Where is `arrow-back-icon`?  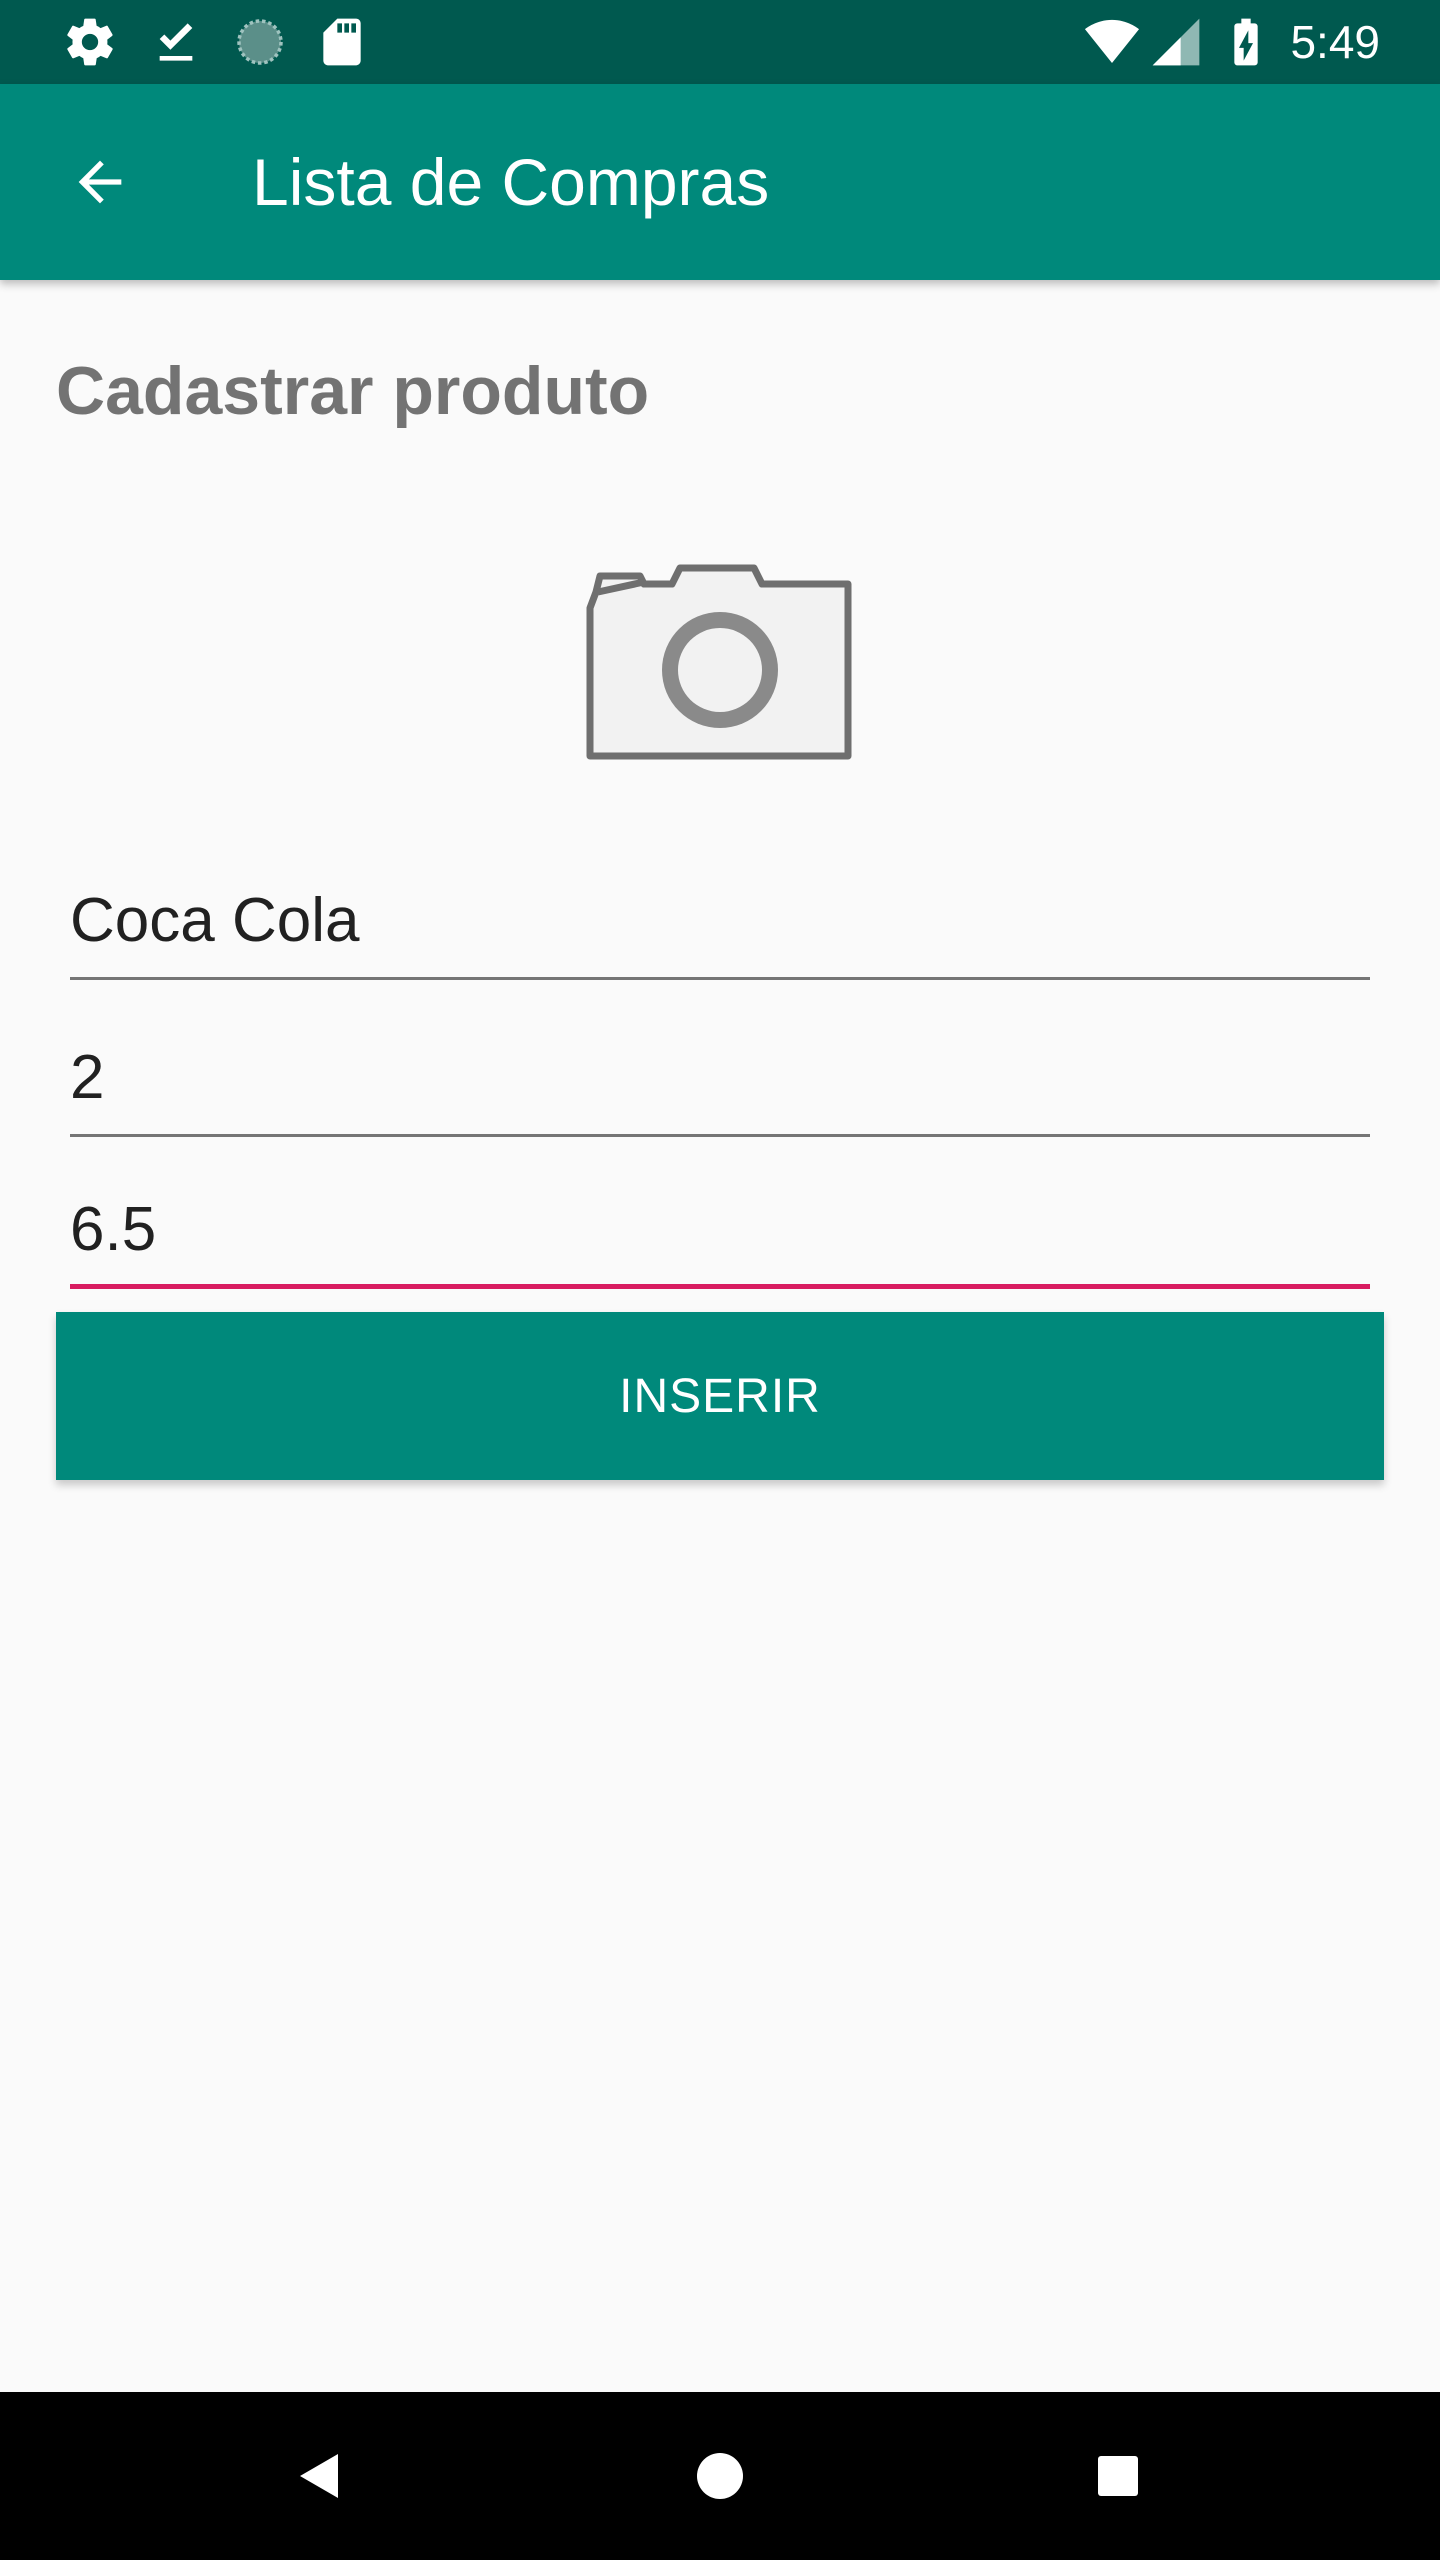 arrow-back-icon is located at coordinates (100, 182).